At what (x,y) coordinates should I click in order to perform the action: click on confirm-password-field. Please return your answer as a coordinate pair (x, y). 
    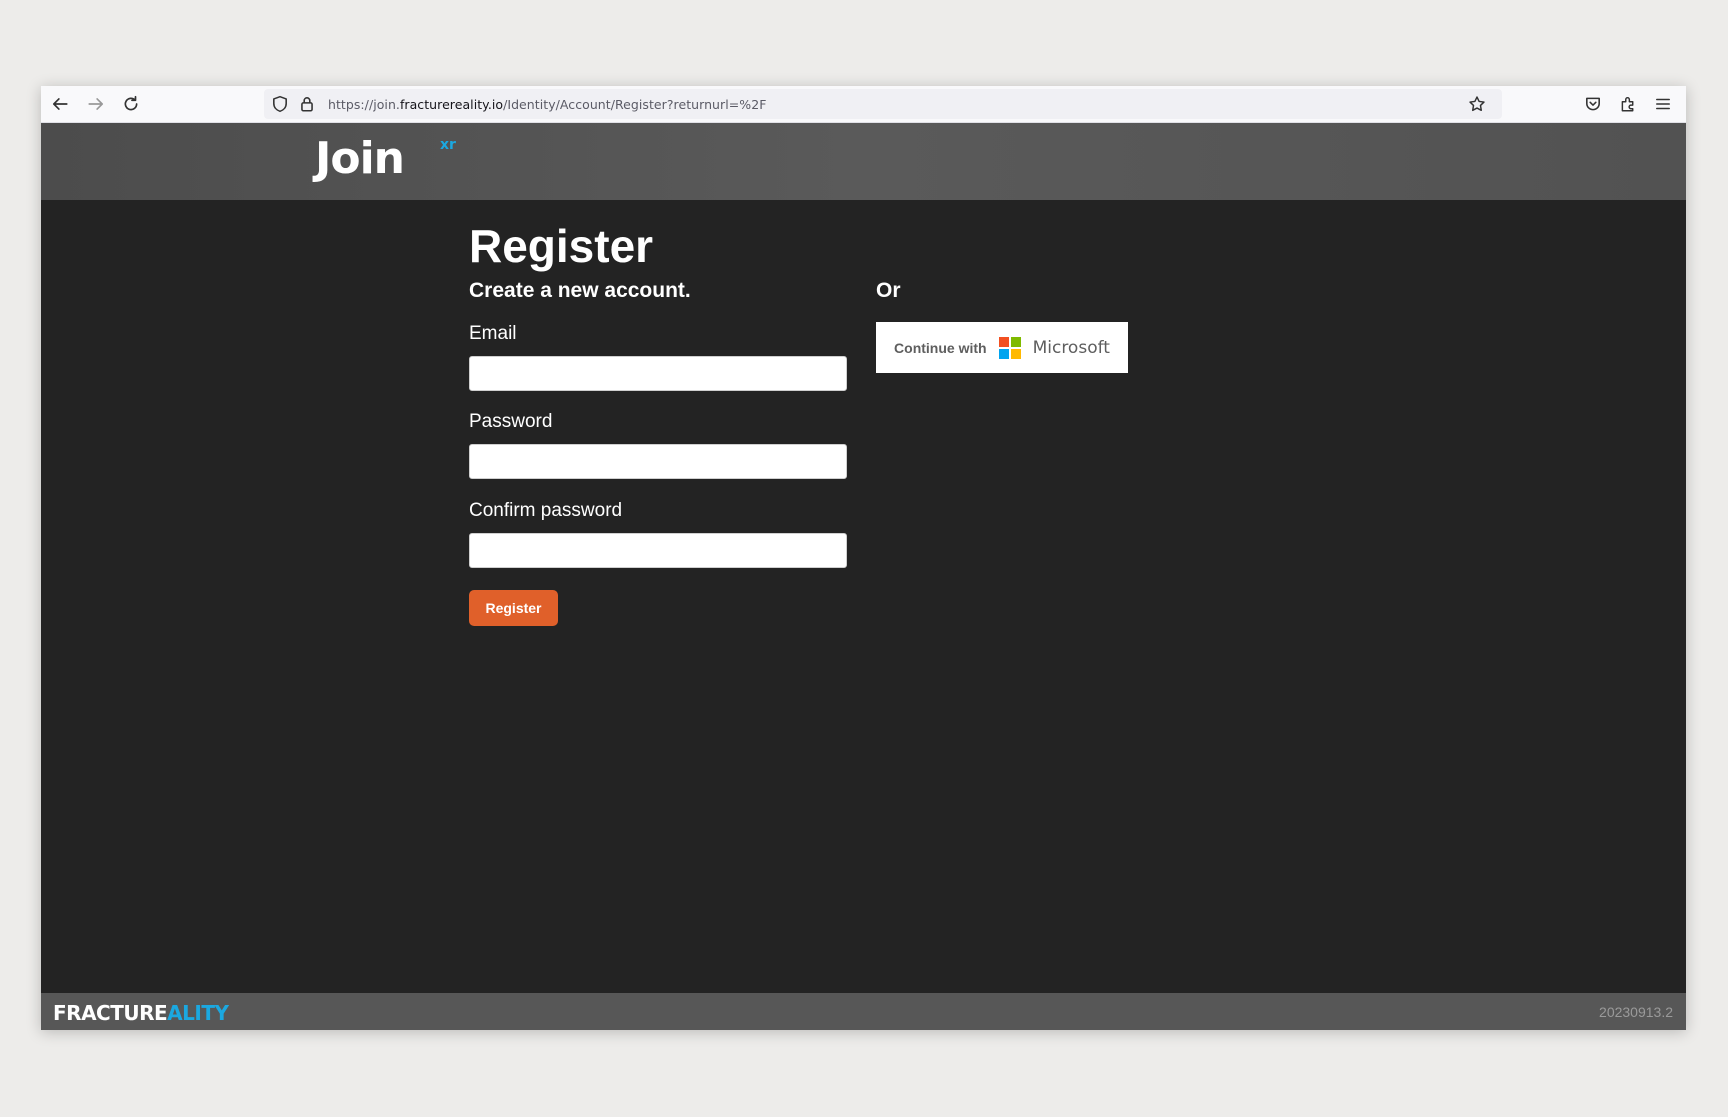
    Looking at the image, I should click on (658, 550).